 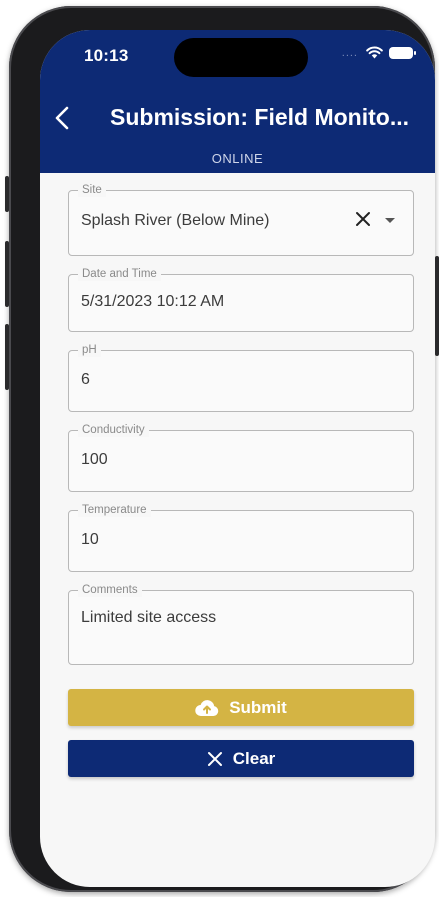 I want to click on submit-label: Submit, so click(x=258, y=707).